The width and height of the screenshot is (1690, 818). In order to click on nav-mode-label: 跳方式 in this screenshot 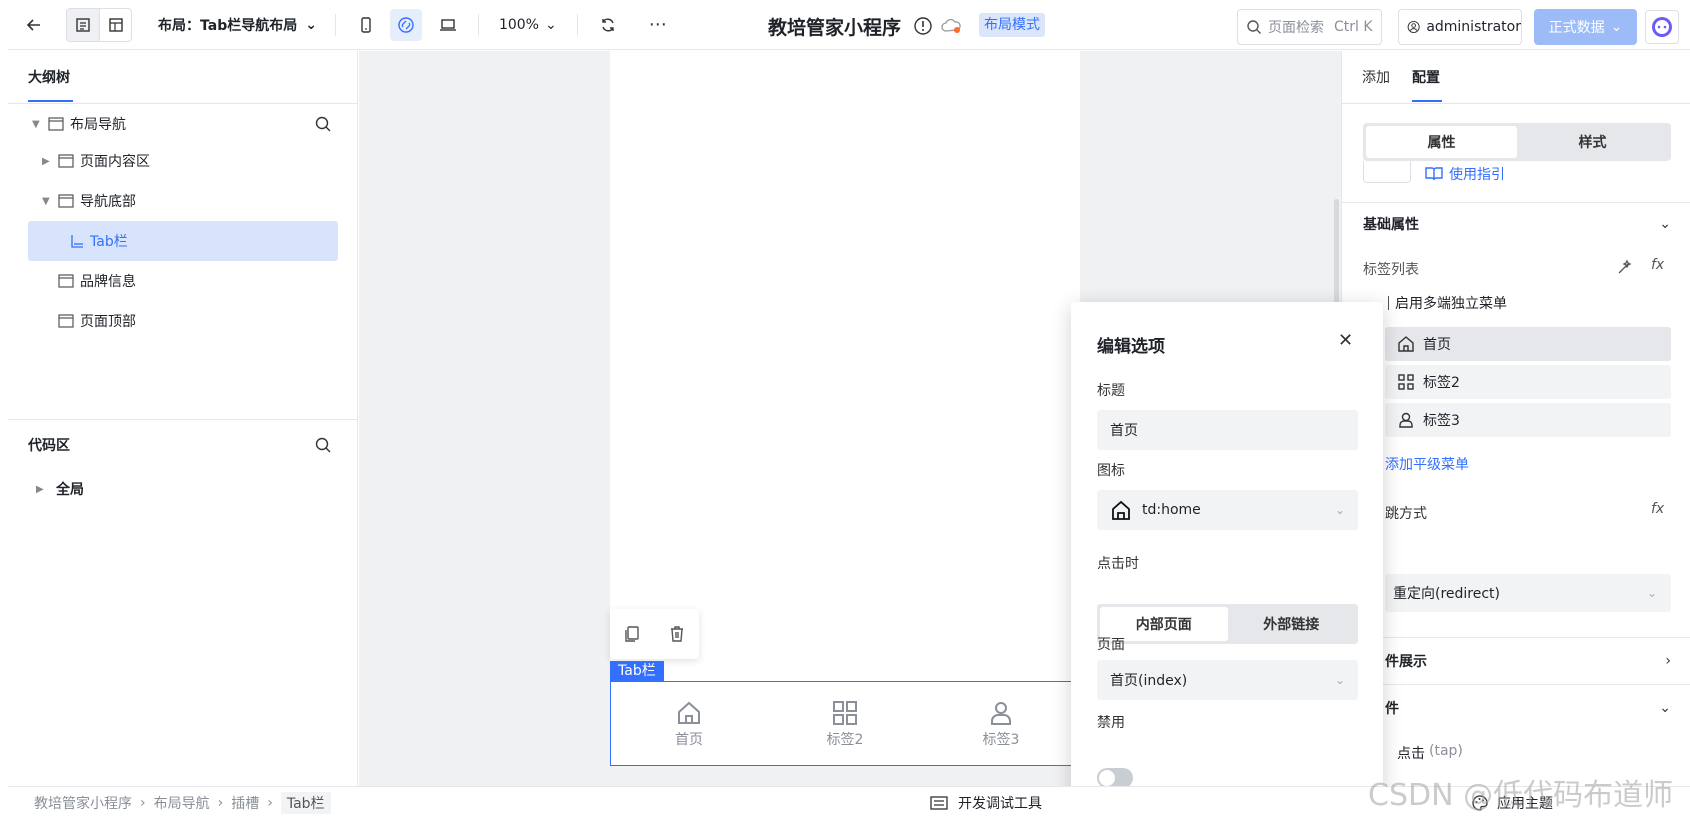, I will do `click(1406, 514)`.